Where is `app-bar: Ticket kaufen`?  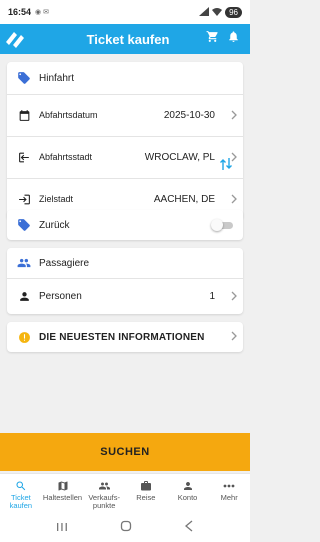 app-bar: Ticket kaufen is located at coordinates (125, 39).